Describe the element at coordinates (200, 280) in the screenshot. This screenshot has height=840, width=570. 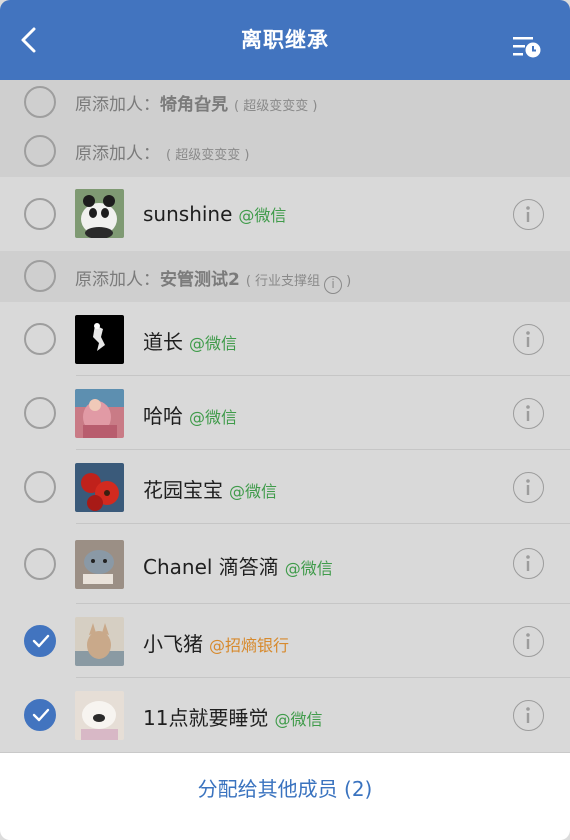
I see `group-owner-name: 安管测试2` at that location.